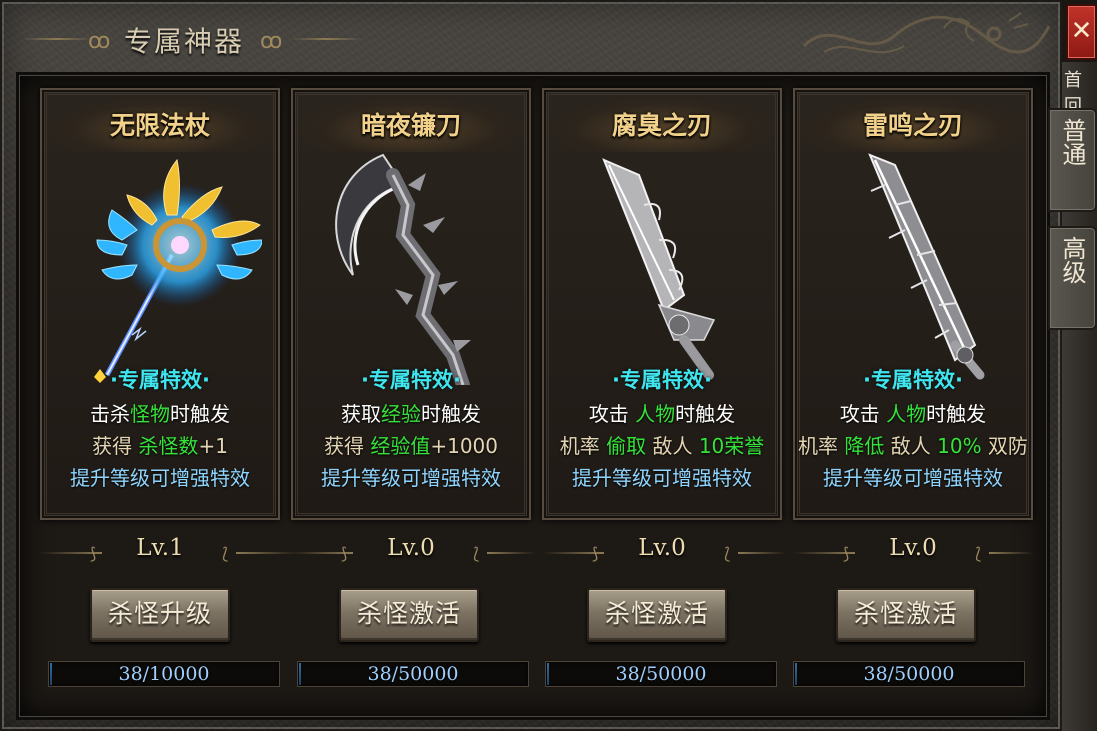  I want to click on close-button: ✕, so click(1081, 32).